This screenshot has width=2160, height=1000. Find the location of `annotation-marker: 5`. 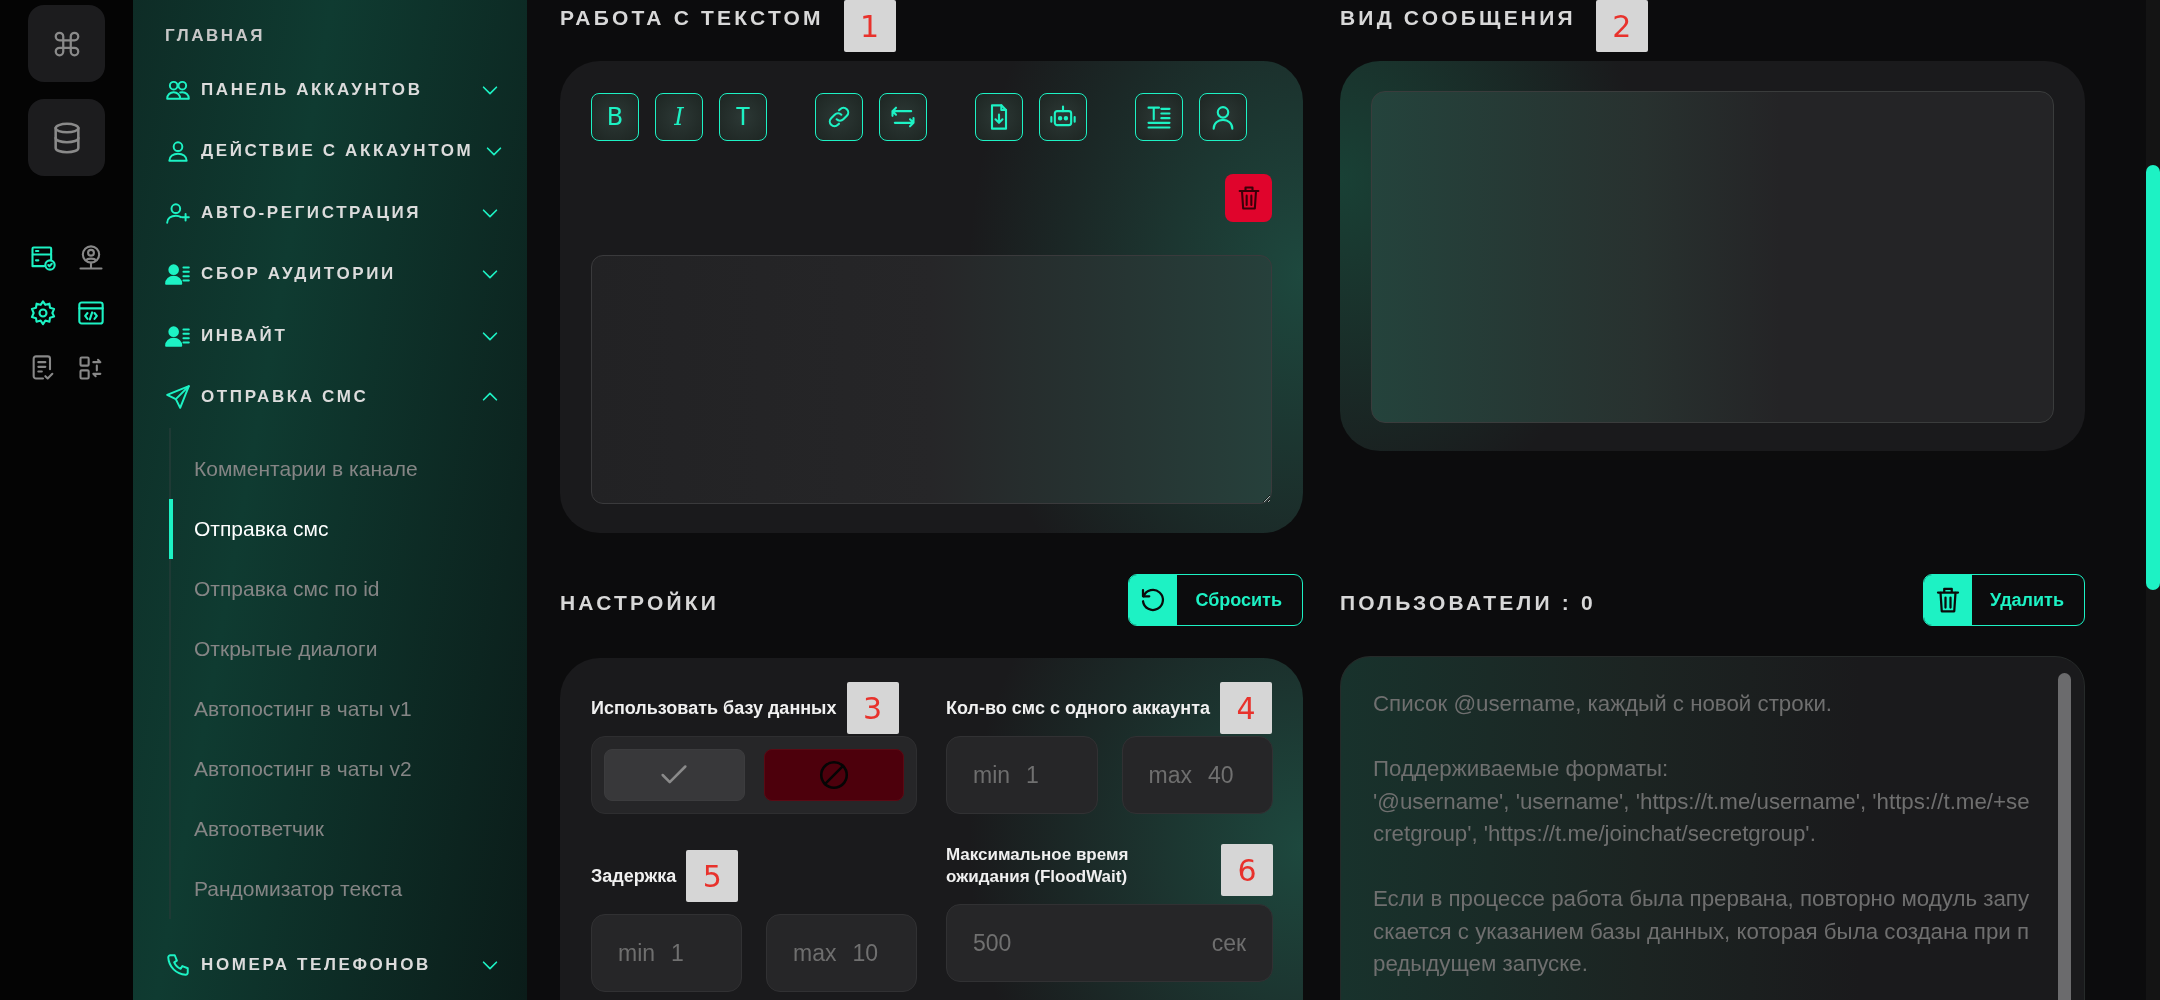

annotation-marker: 5 is located at coordinates (712, 876).